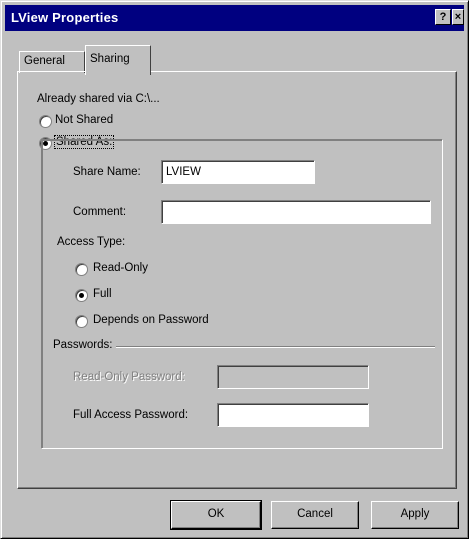 Image resolution: width=469 pixels, height=539 pixels. What do you see at coordinates (44, 61) in the screenshot?
I see `tab-general-label: General` at bounding box center [44, 61].